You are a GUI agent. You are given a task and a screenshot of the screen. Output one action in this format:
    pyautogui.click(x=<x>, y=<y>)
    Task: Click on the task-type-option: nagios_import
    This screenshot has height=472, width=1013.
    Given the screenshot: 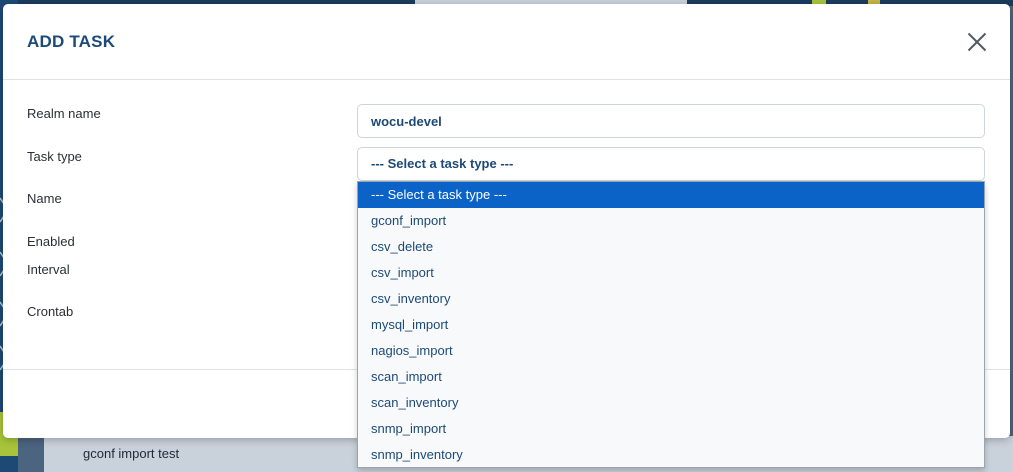 What is the action you would take?
    pyautogui.click(x=671, y=351)
    